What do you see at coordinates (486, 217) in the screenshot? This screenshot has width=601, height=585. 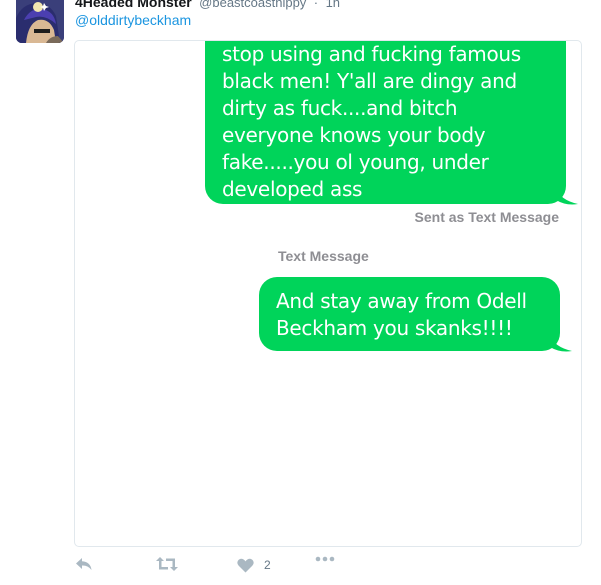 I see `sent-as-text-label: Sent as Text Message` at bounding box center [486, 217].